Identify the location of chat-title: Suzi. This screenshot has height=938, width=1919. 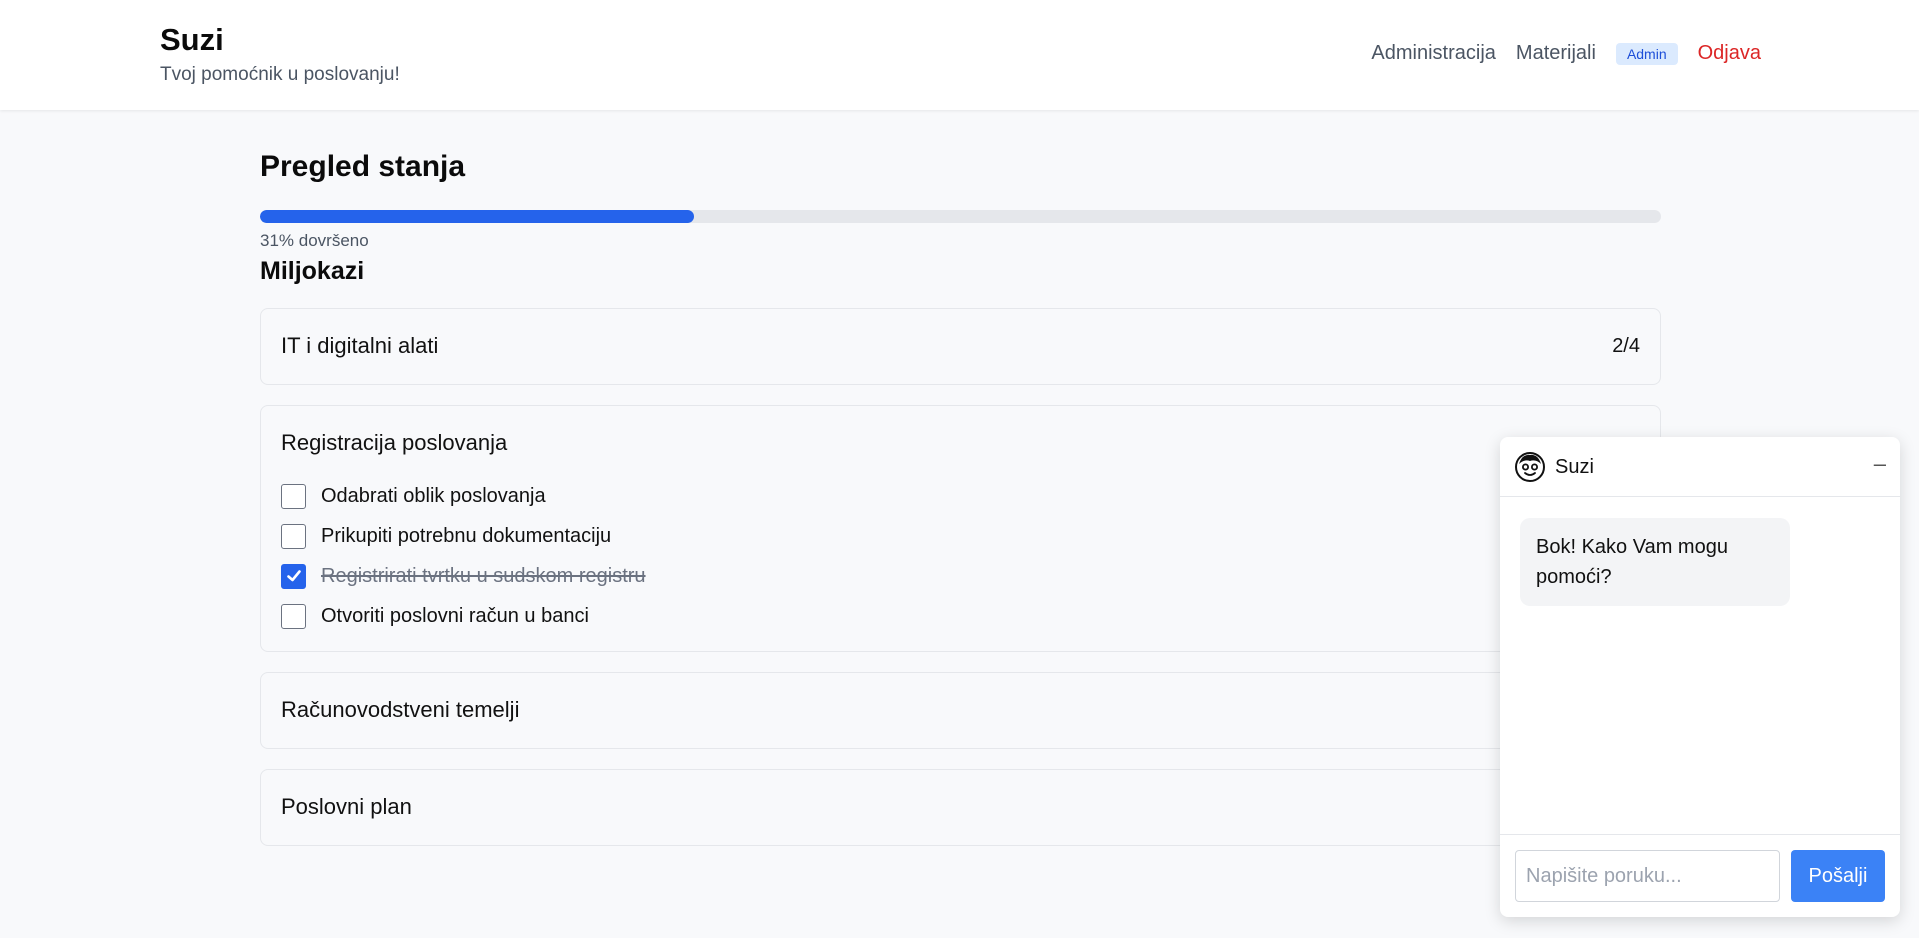
(1574, 467).